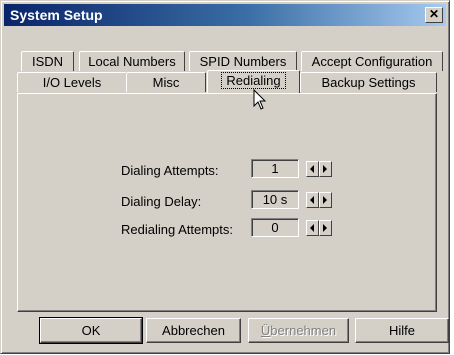  What do you see at coordinates (275, 199) in the screenshot?
I see `dialing-delay-value: 10 s` at bounding box center [275, 199].